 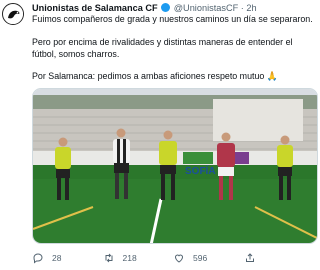 I want to click on avatar-logo, so click(x=13, y=14).